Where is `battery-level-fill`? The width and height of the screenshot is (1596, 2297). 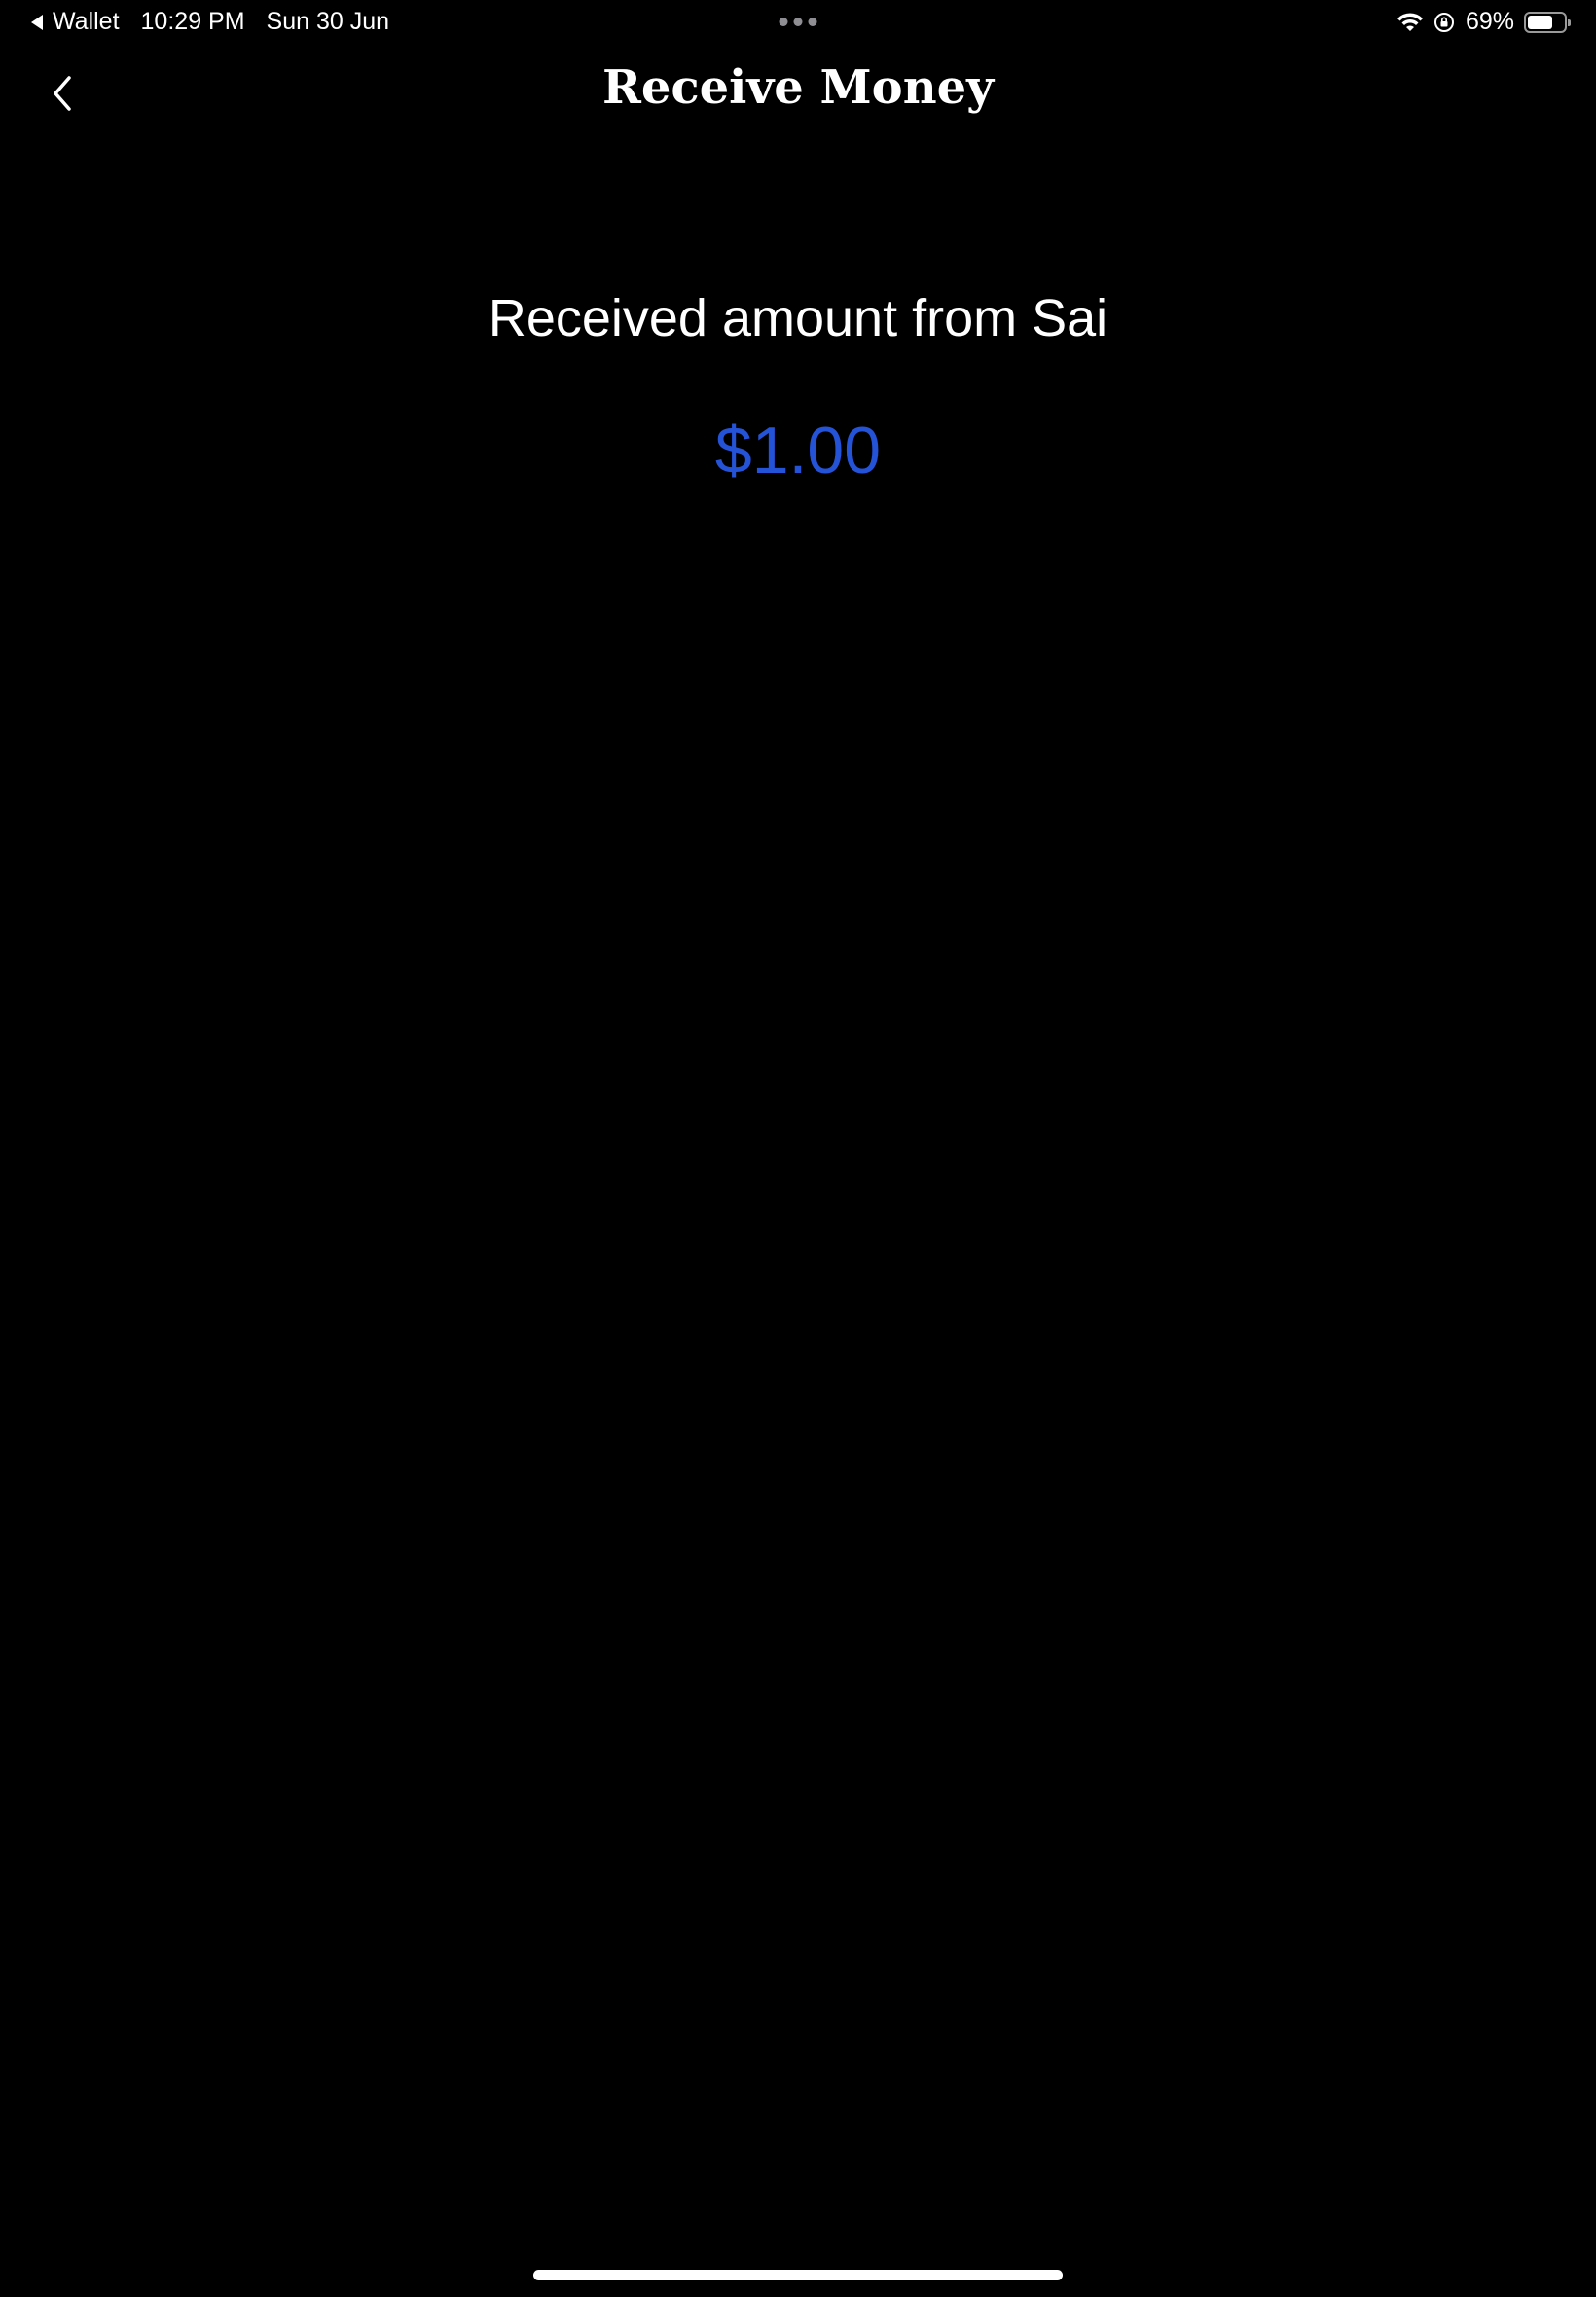
battery-level-fill is located at coordinates (1540, 22).